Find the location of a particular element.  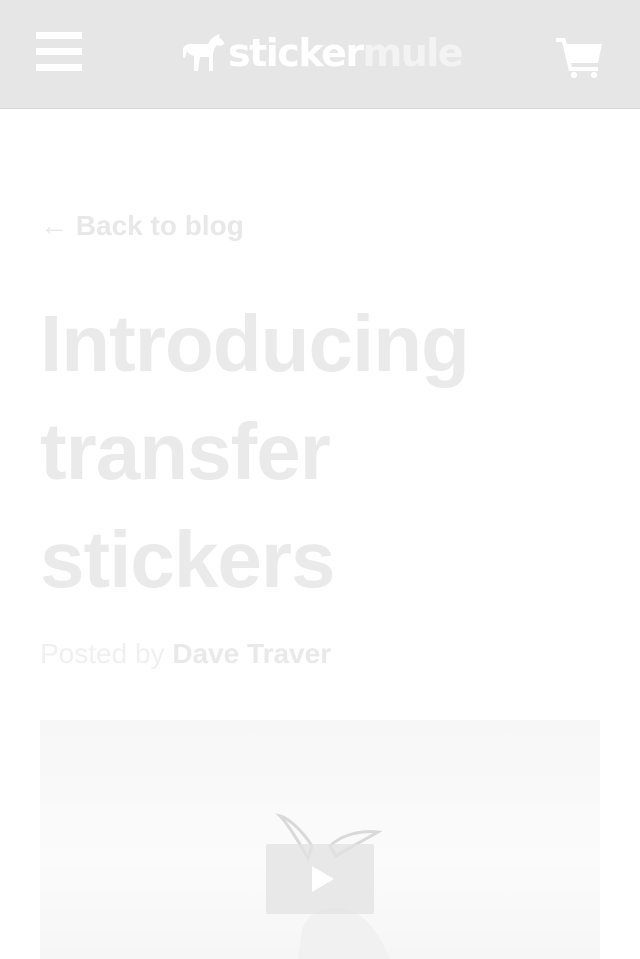

logo-text-mule: mule is located at coordinates (413, 53).